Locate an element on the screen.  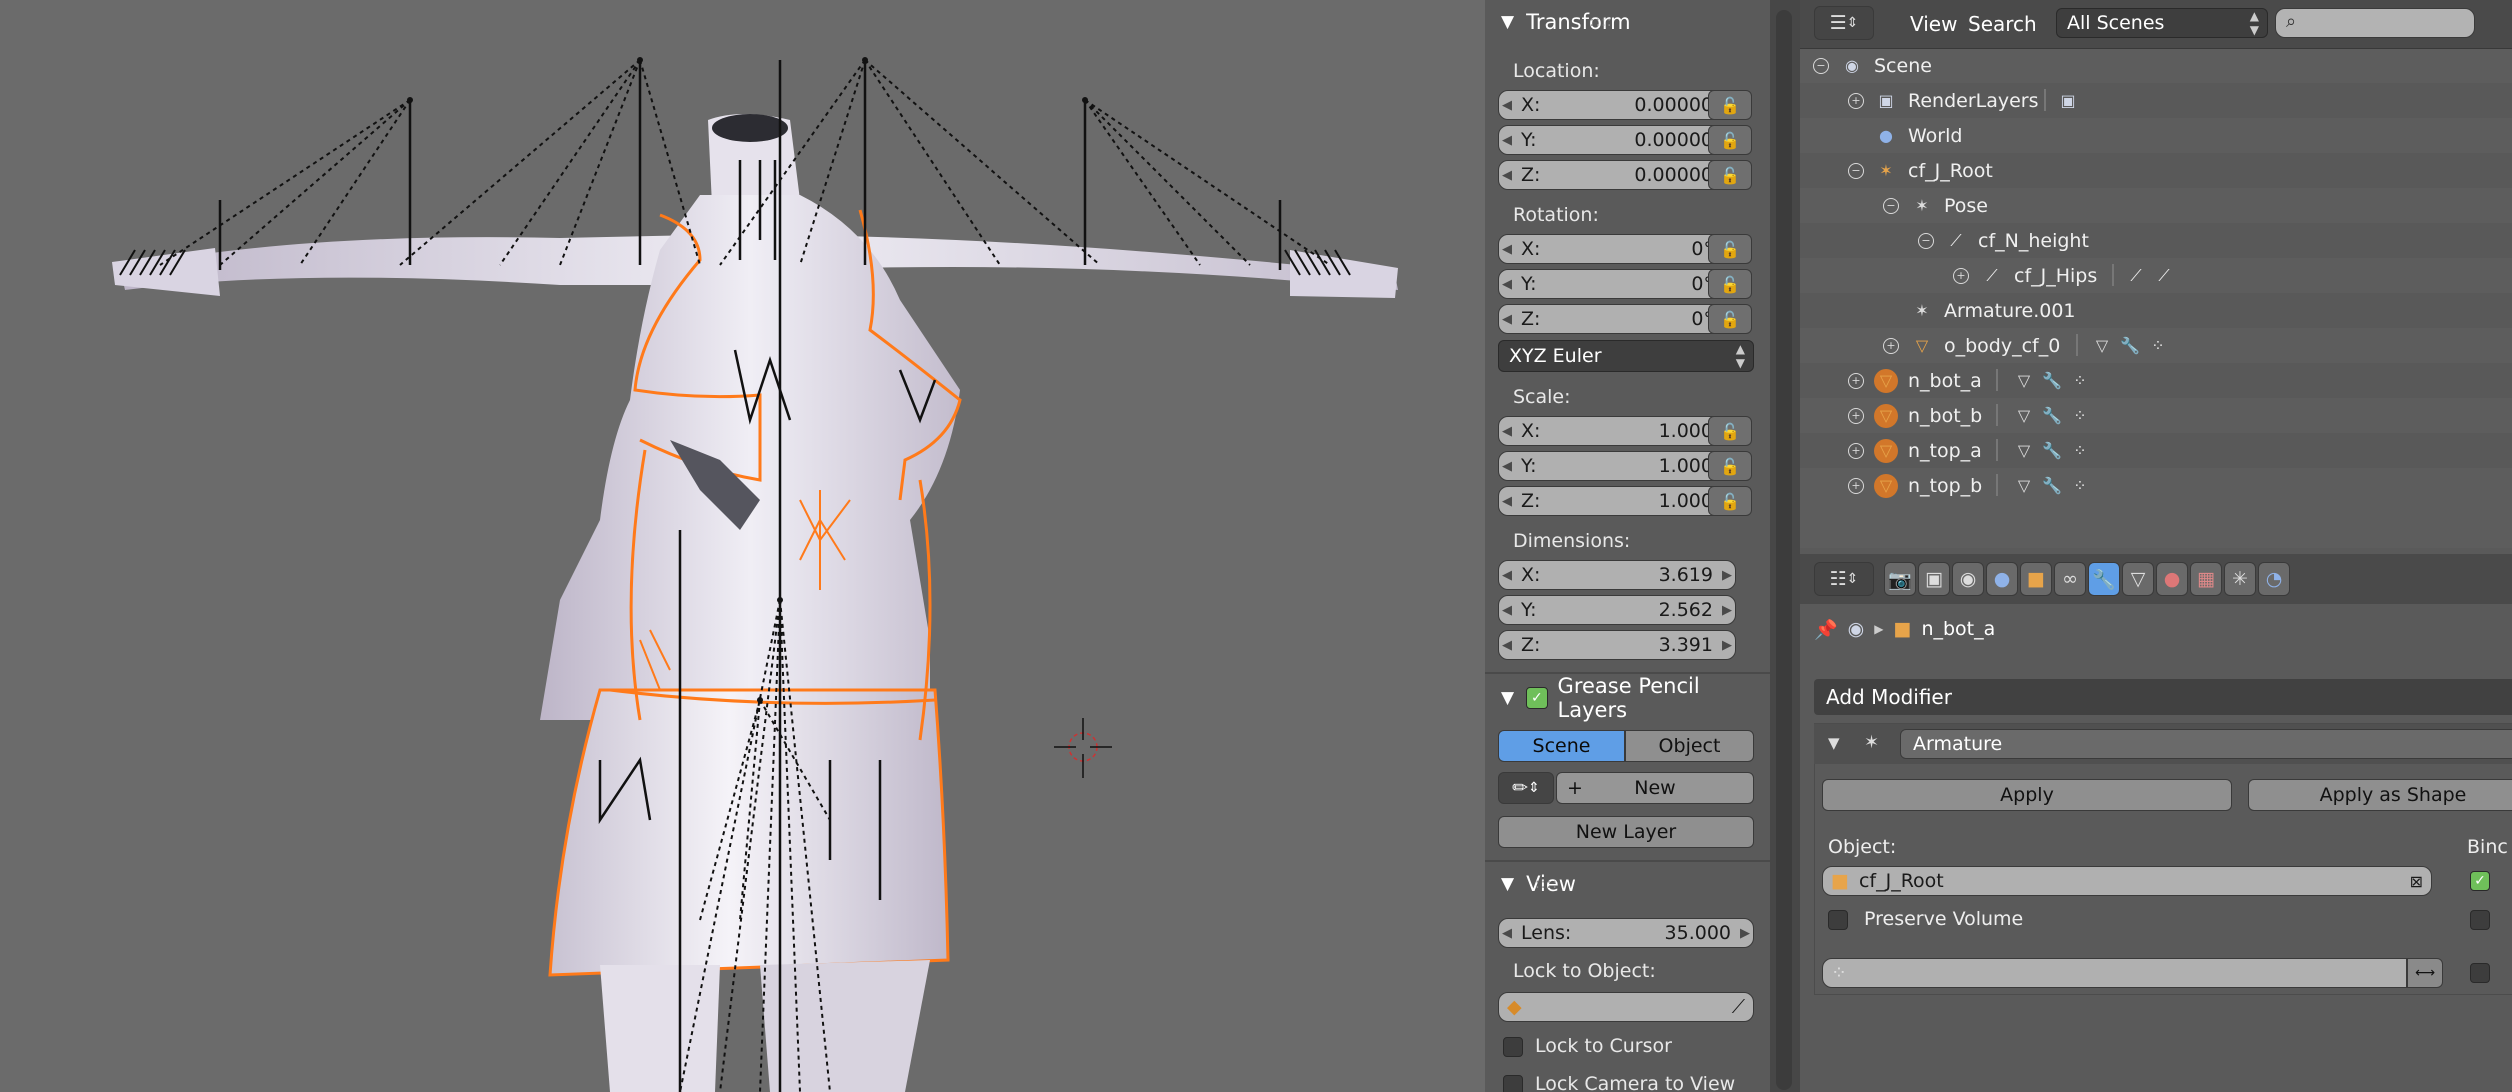
render-layers-tab-icon: ▣ is located at coordinates (1934, 579).